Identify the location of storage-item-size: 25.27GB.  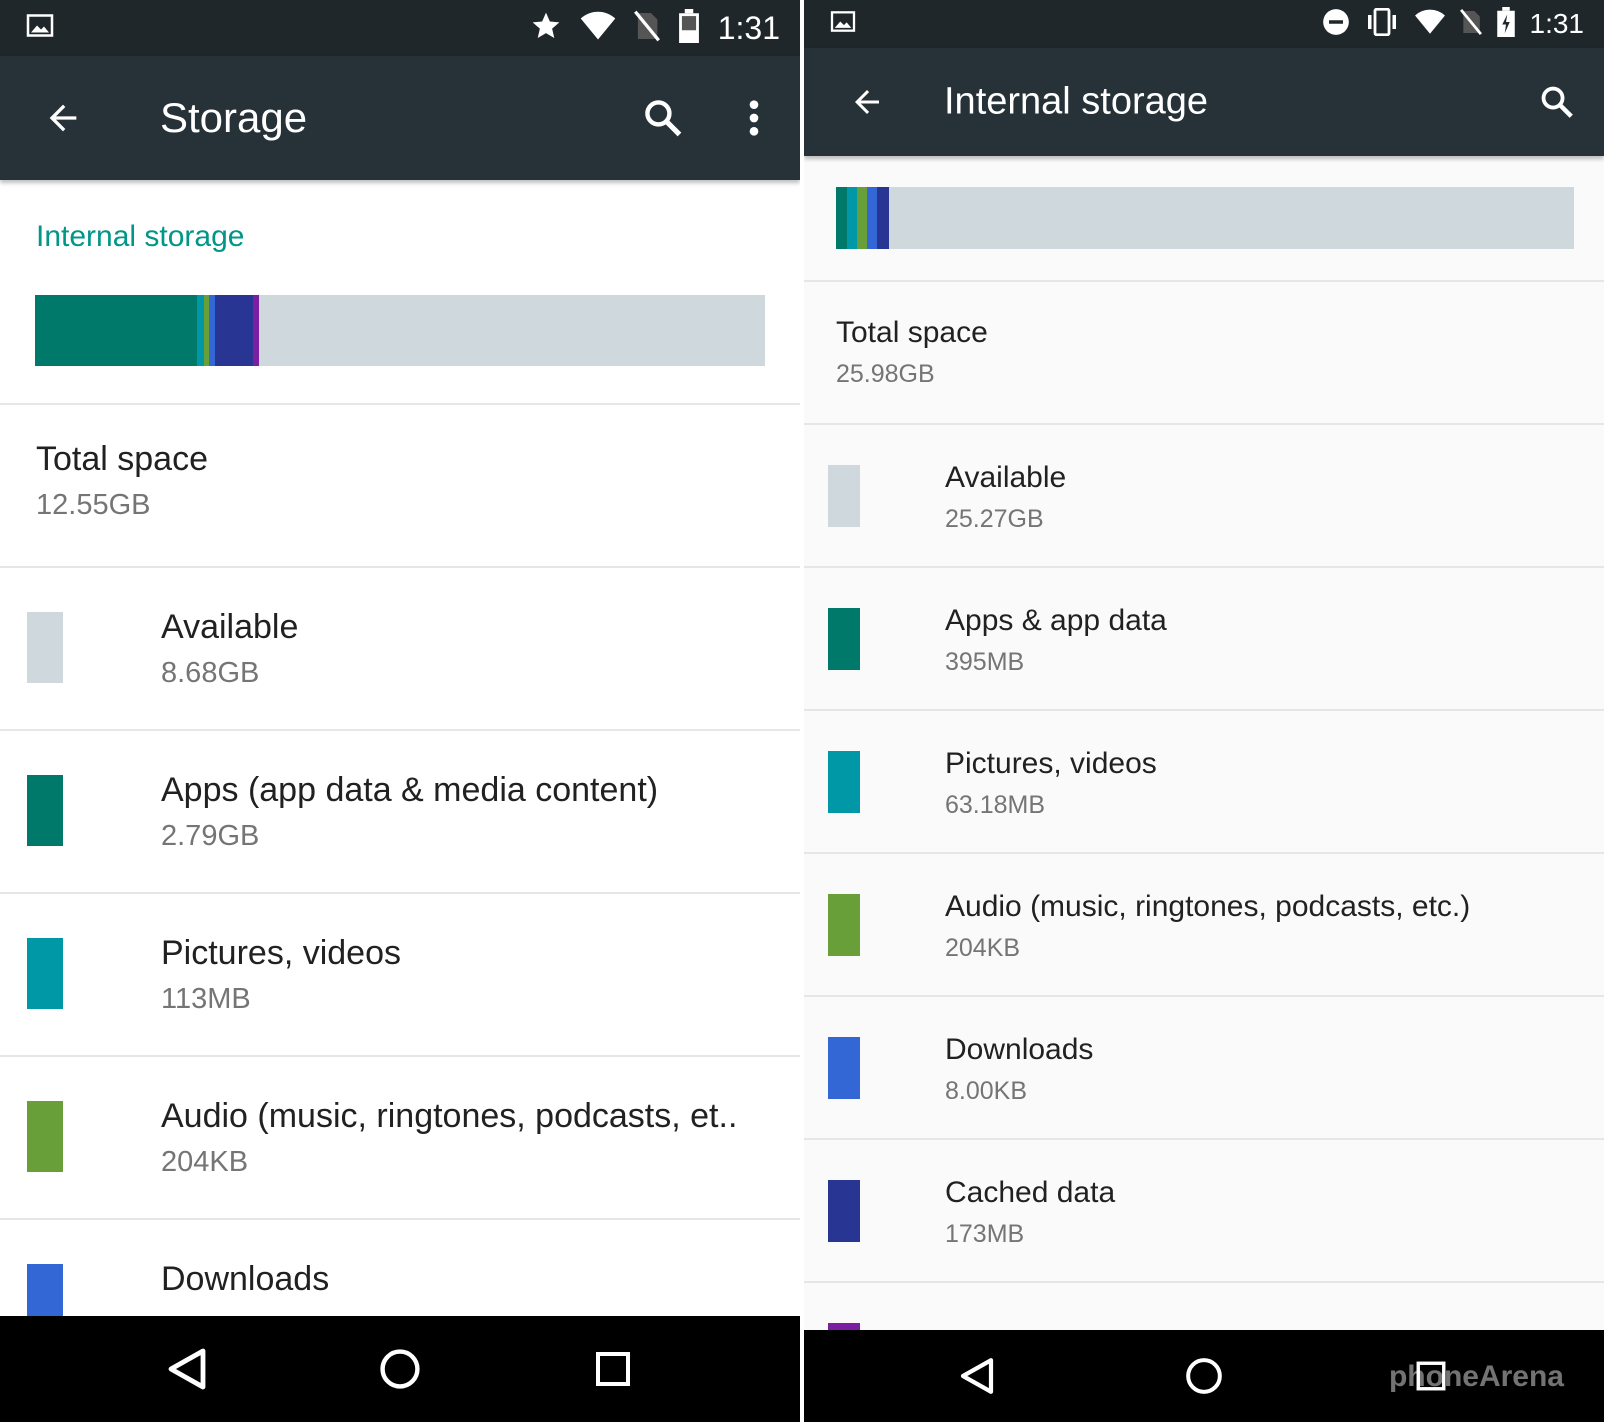
(994, 519).